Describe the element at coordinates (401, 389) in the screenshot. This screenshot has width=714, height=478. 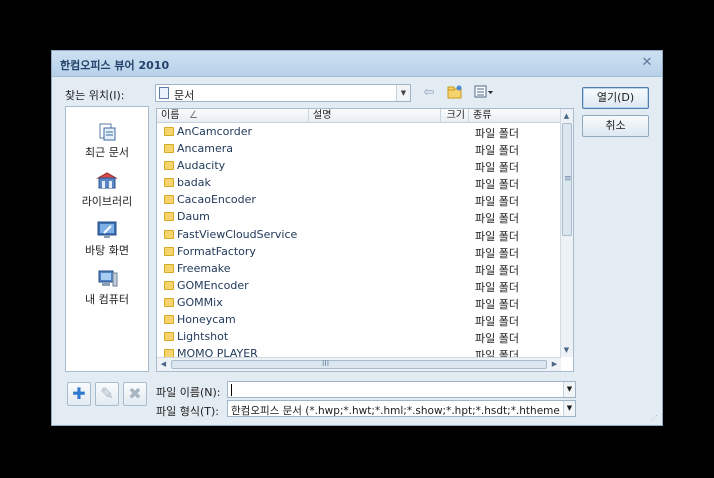
I see `filename-input: ▼` at that location.